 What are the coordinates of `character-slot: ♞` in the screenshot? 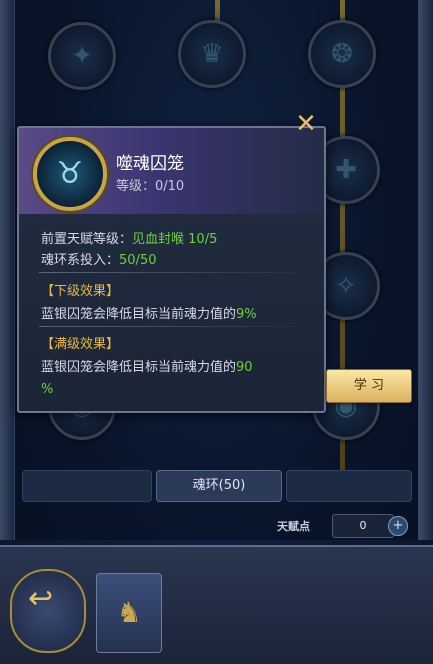 It's located at (129, 613).